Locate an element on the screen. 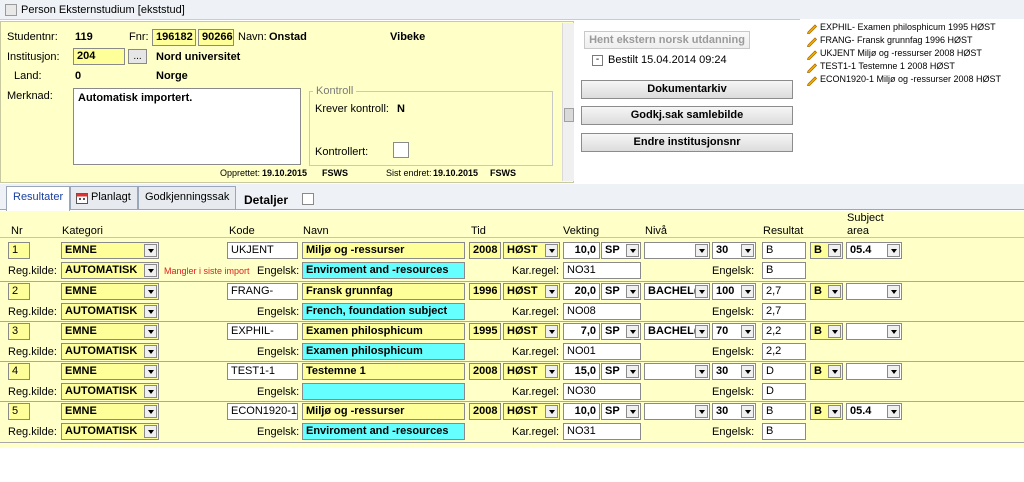  resultat-field: D is located at coordinates (784, 371).